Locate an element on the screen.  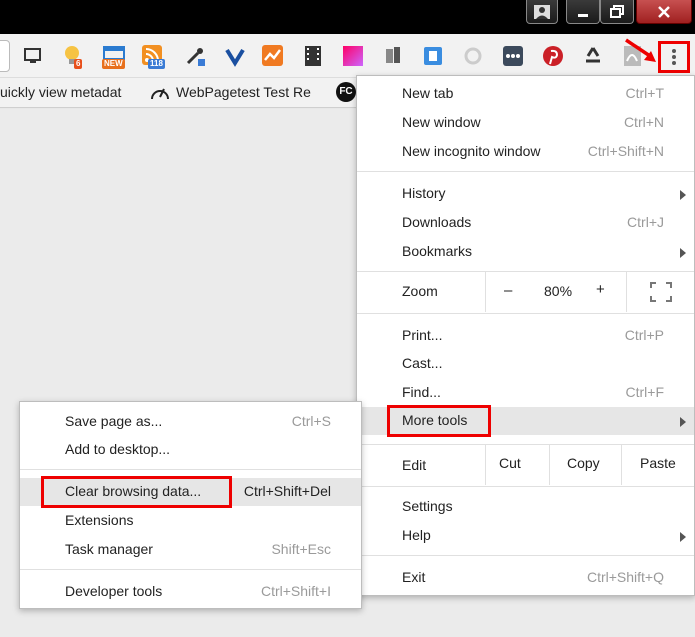
extension-badge: 118 is located at coordinates (156, 64).